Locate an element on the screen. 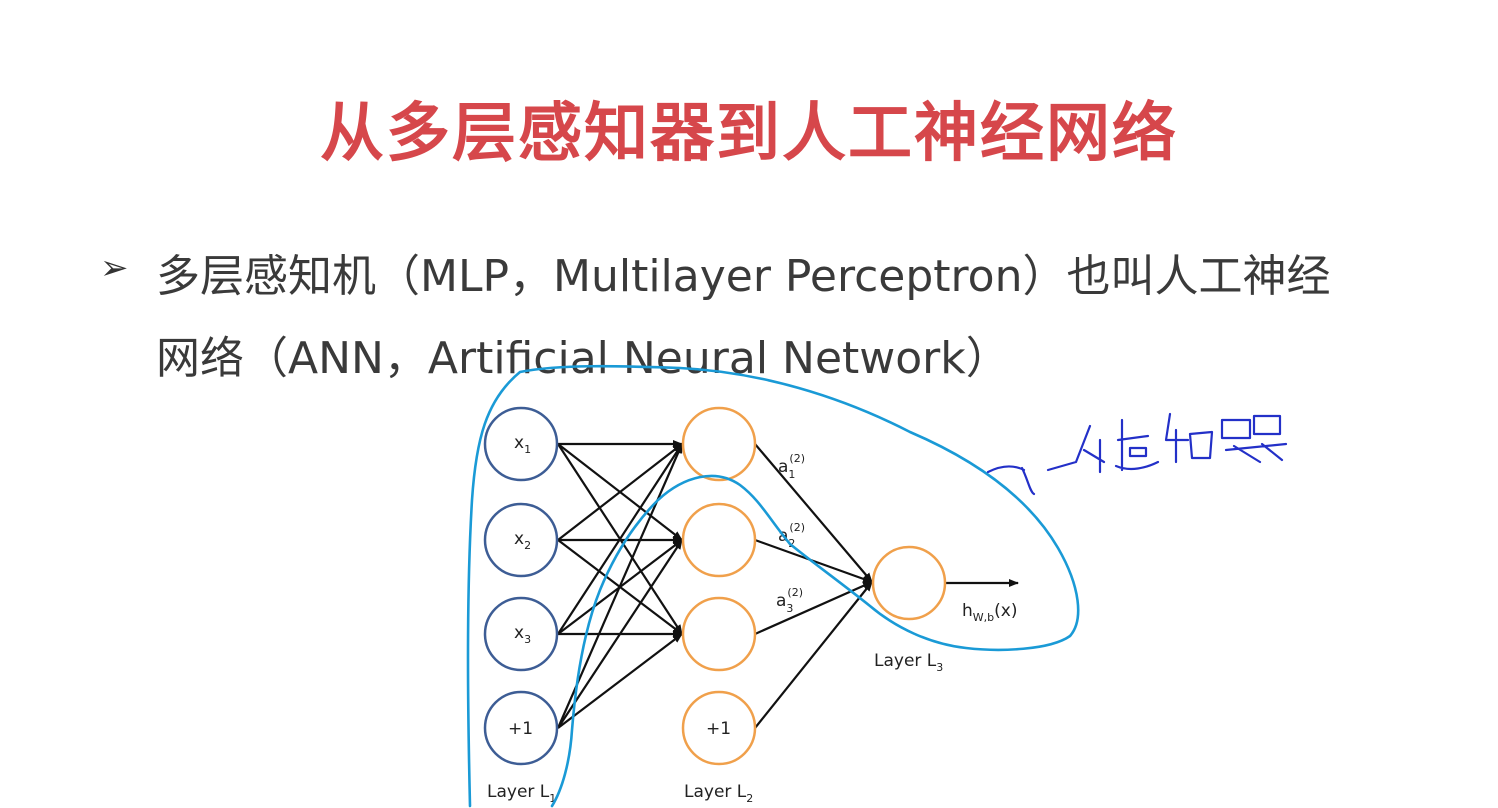 This screenshot has width=1498, height=808. handwritten-note-text: 一个感知器 is located at coordinates (1302, 469).